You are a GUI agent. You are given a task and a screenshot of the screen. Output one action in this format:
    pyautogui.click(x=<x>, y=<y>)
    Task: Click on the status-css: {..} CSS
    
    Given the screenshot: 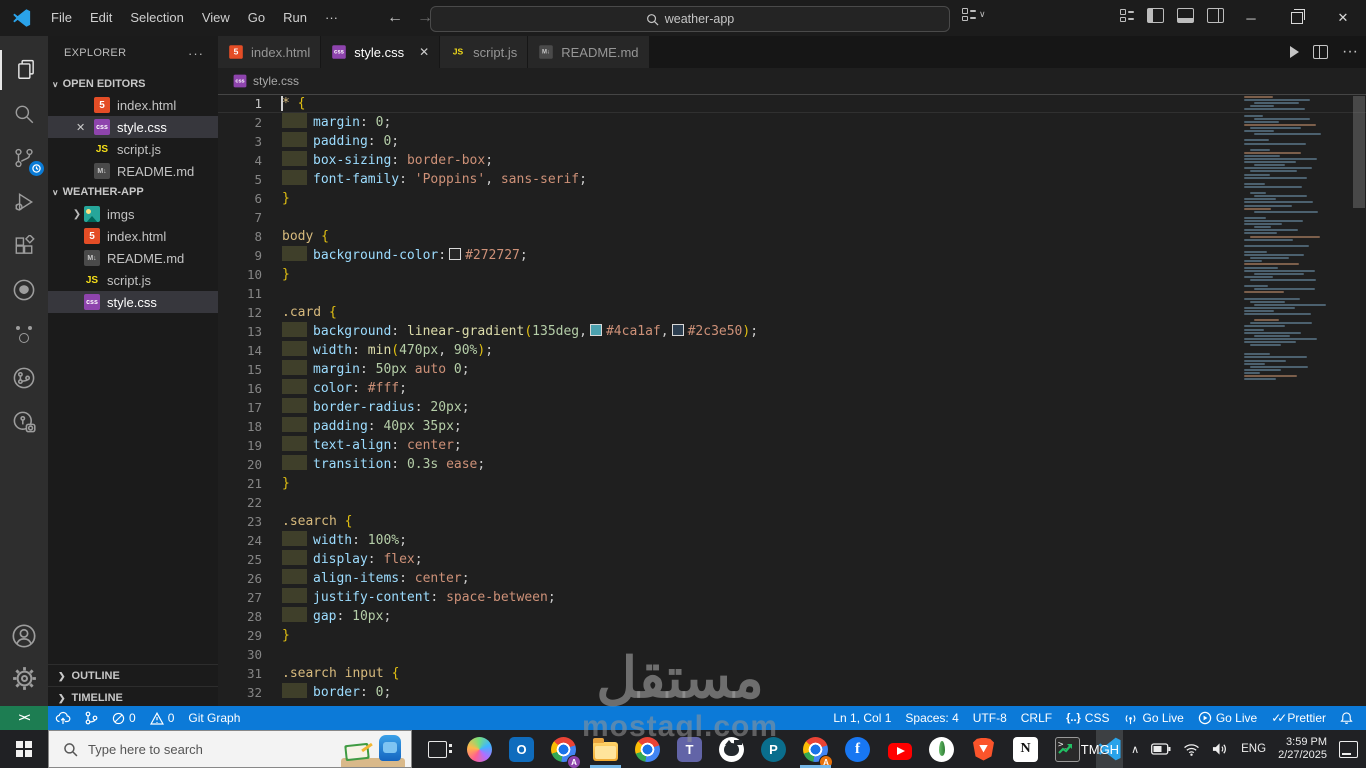 What is the action you would take?
    pyautogui.click(x=1087, y=718)
    